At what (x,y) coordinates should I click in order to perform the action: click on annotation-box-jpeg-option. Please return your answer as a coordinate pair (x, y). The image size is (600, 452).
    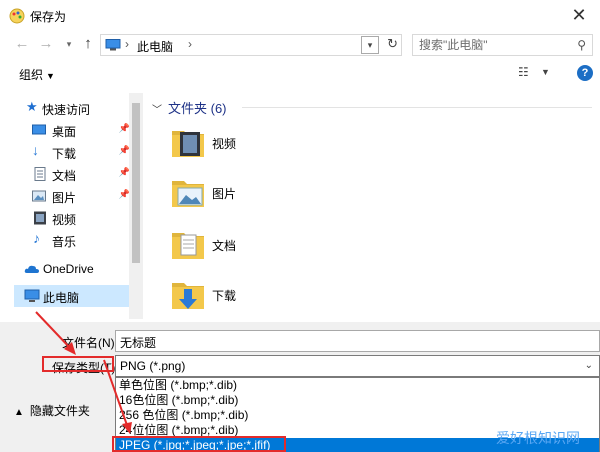
    Looking at the image, I should click on (199, 444).